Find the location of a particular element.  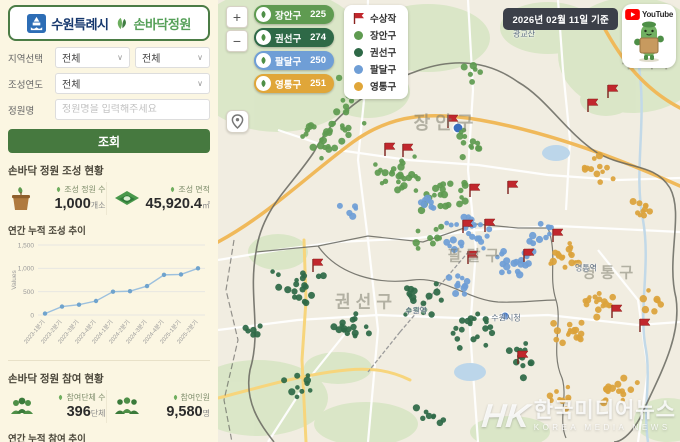

region-select-2: 전체 ∨ is located at coordinates (172, 57).